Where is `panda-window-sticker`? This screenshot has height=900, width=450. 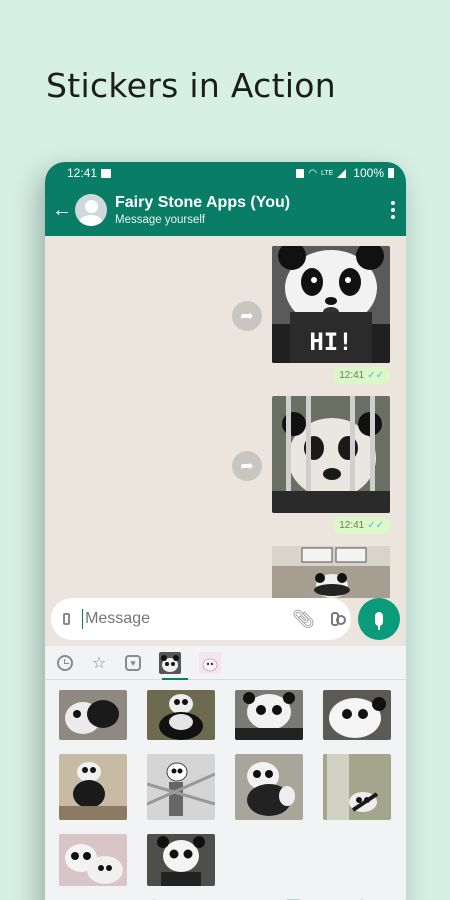
panda-window-sticker is located at coordinates (331, 572).